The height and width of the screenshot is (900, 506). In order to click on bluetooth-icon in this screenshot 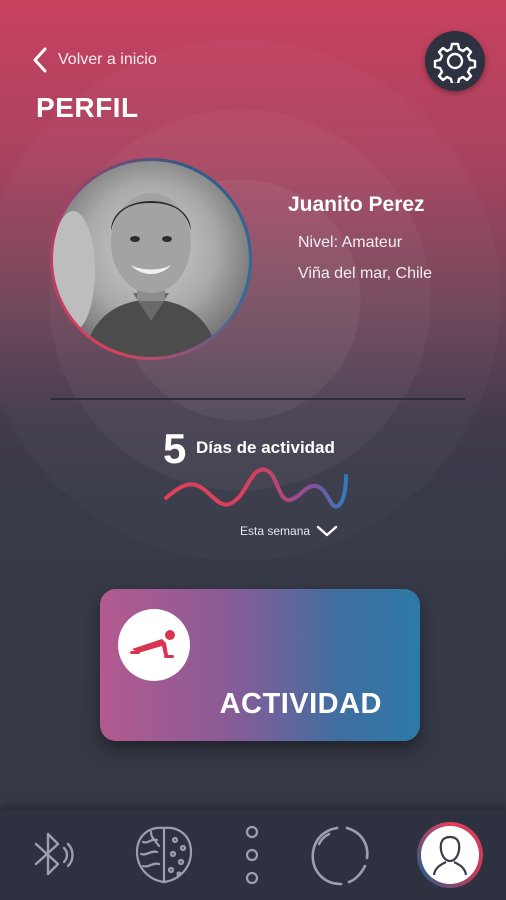, I will do `click(54, 854)`.